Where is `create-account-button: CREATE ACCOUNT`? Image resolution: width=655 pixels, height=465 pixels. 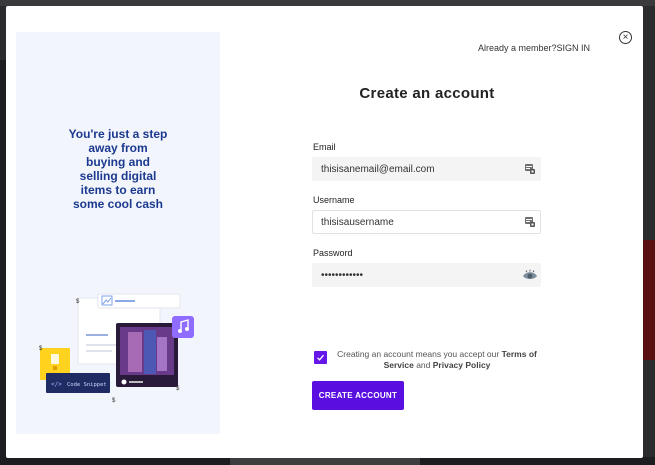 create-account-button: CREATE ACCOUNT is located at coordinates (358, 395).